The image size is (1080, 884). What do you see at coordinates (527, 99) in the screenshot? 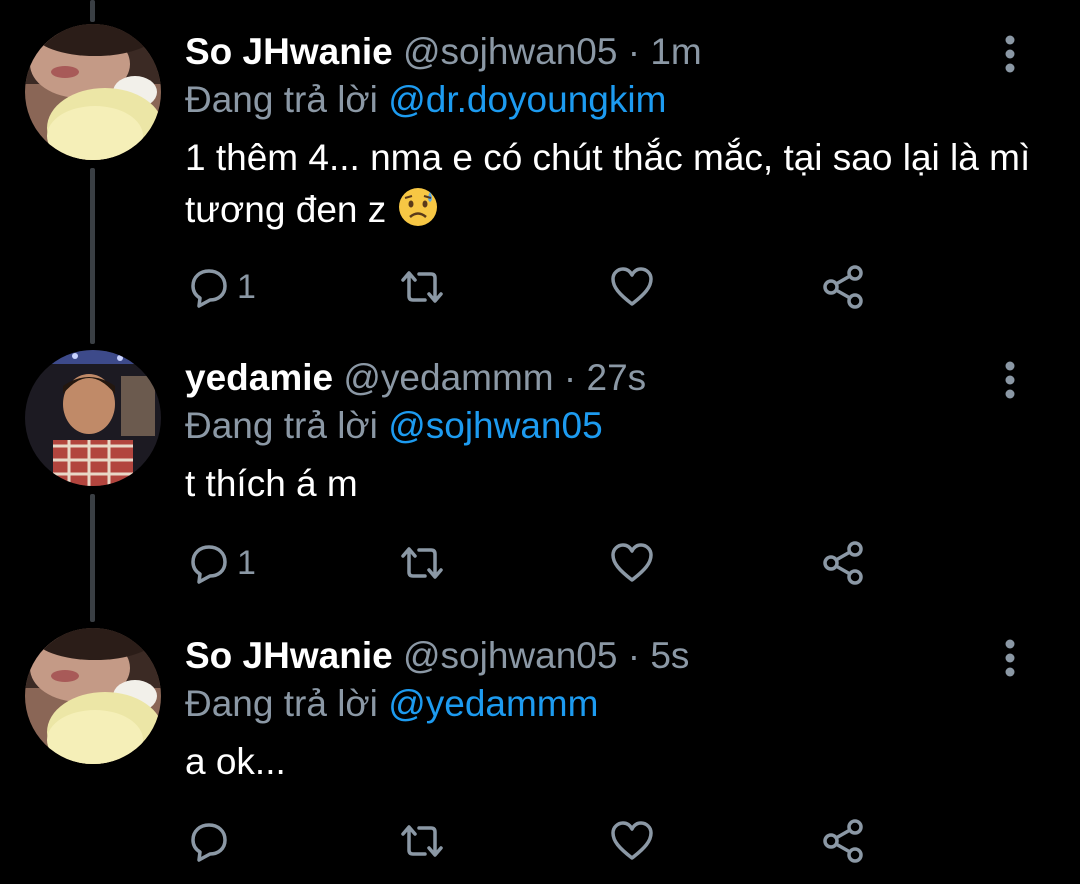
I see `mention-link: @dr.doyoungkim` at bounding box center [527, 99].